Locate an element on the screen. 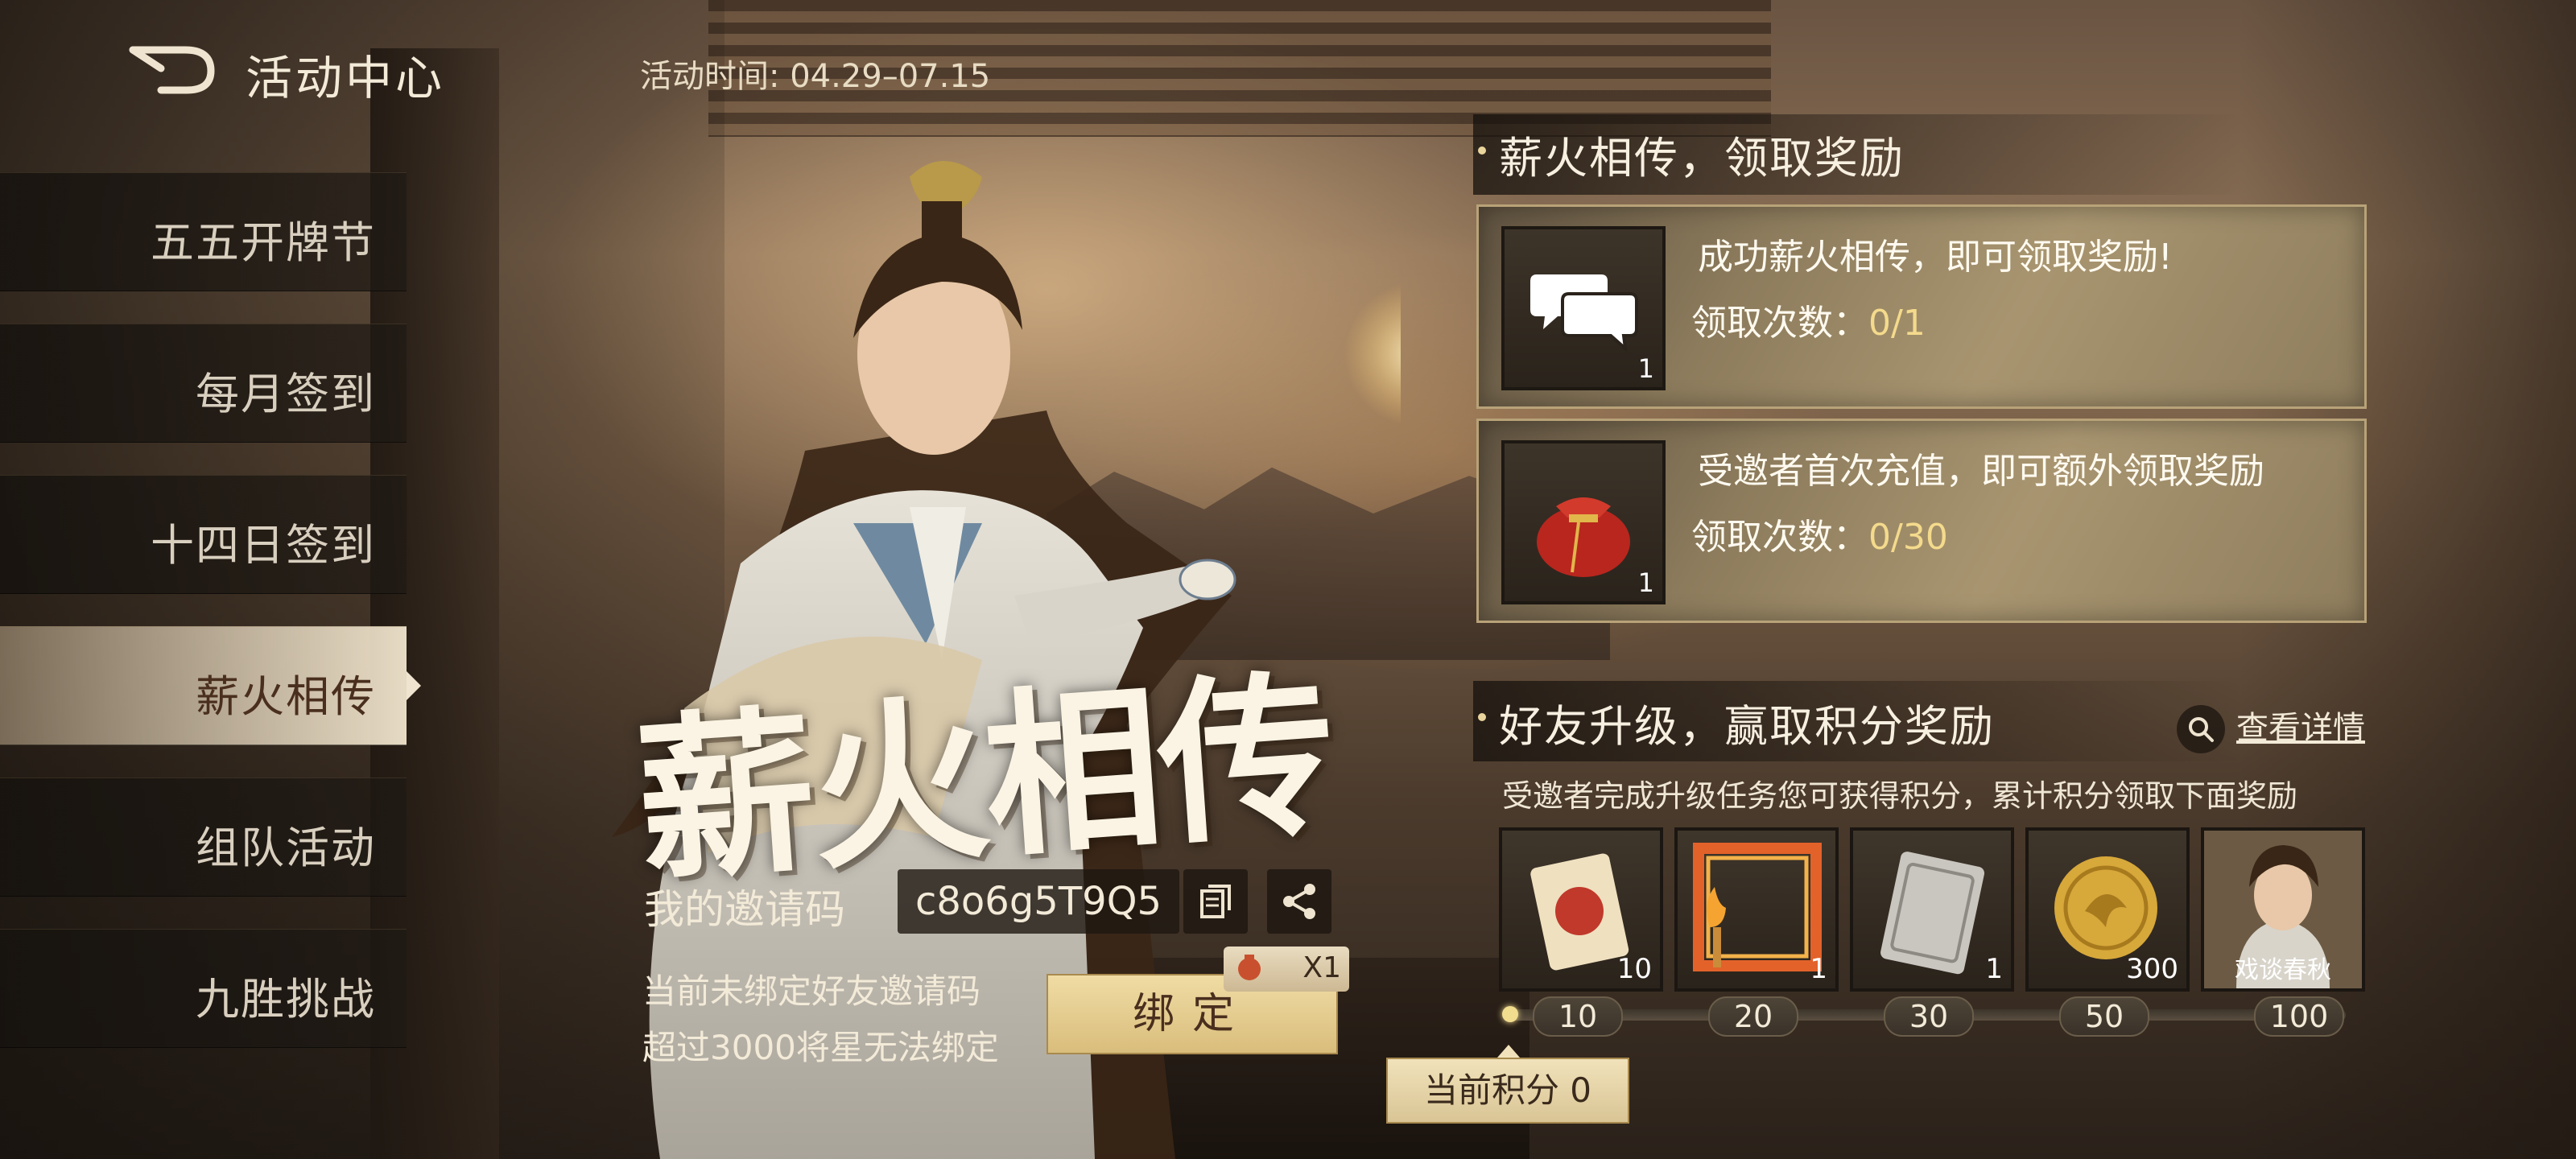  share-button is located at coordinates (1299, 901).